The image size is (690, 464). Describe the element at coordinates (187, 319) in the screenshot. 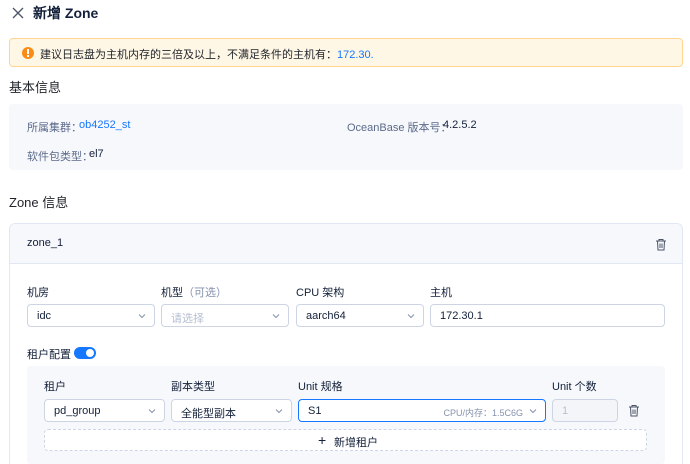

I see `model-placeholder: 请选择` at that location.